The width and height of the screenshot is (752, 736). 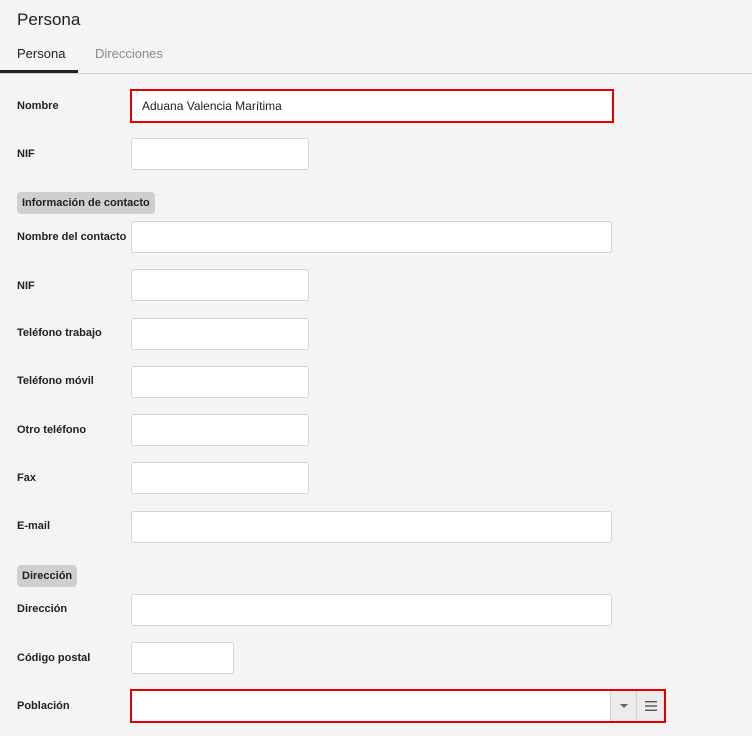 What do you see at coordinates (182, 658) in the screenshot?
I see `codigo-postal-field` at bounding box center [182, 658].